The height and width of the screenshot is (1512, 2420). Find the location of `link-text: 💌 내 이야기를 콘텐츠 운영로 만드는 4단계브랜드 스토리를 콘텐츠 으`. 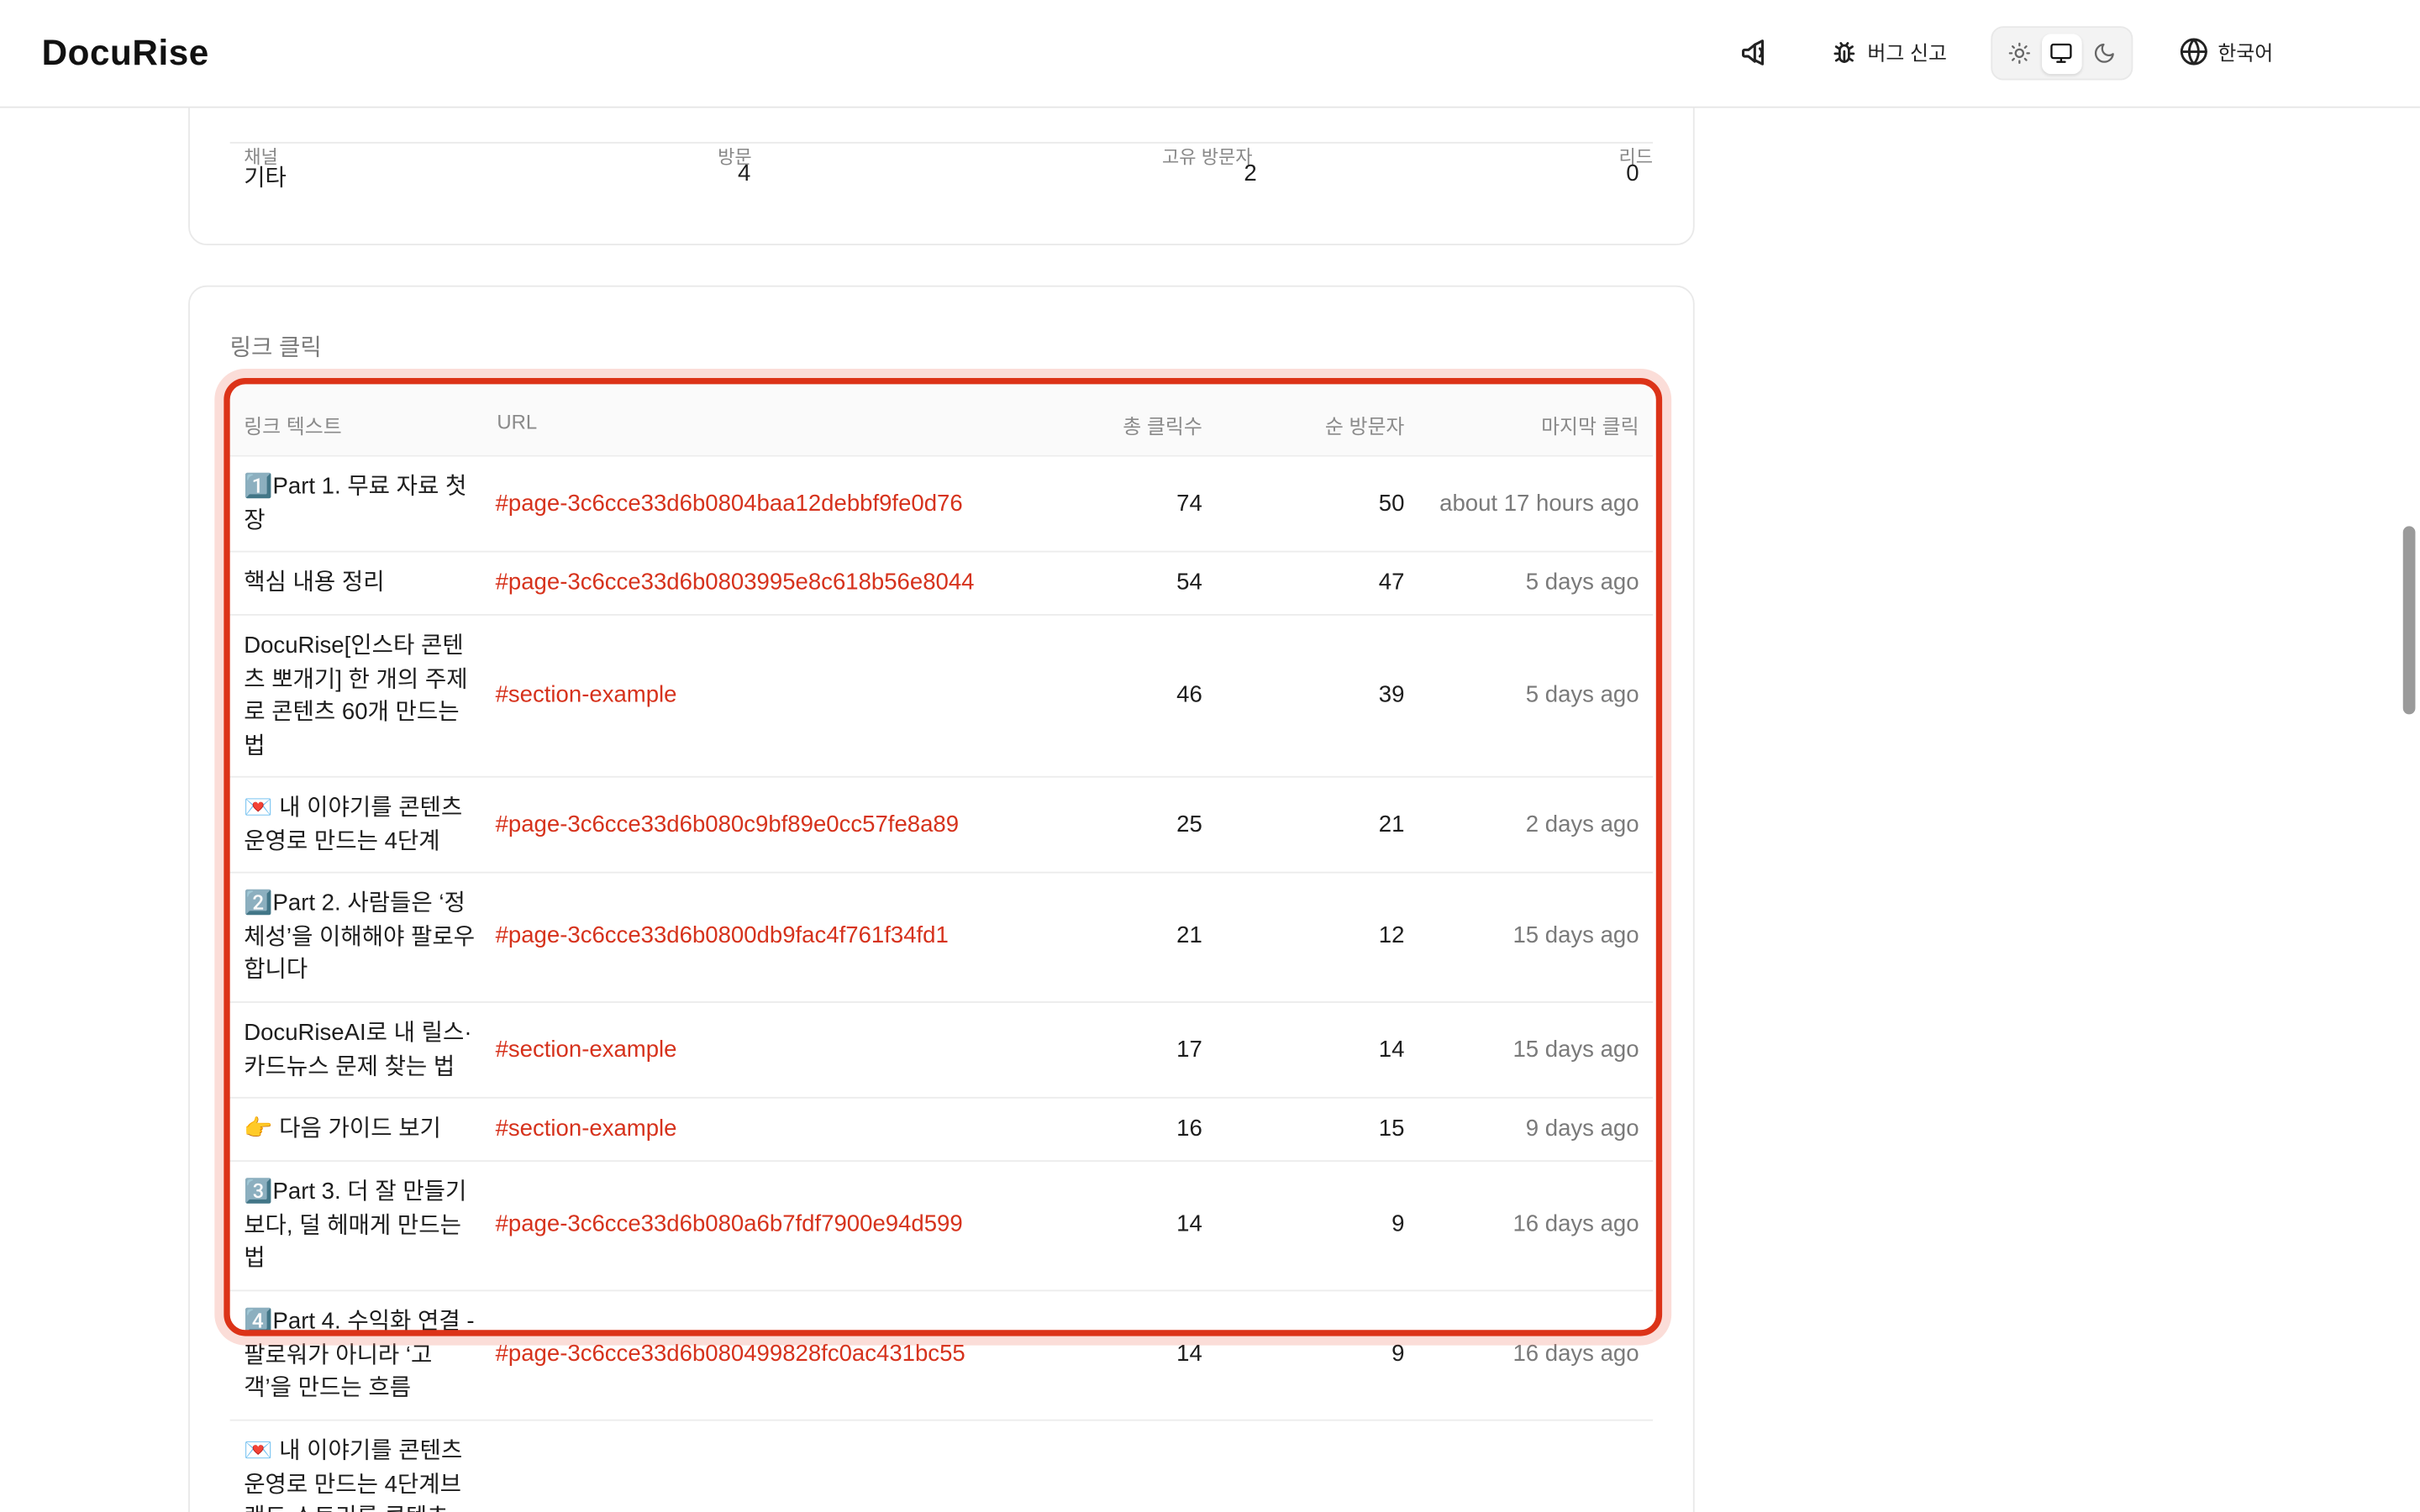

link-text: 💌 내 이야기를 콘텐츠 운영로 만드는 4단계브랜드 스토리를 콘텐츠 으 is located at coordinates (353, 1474).